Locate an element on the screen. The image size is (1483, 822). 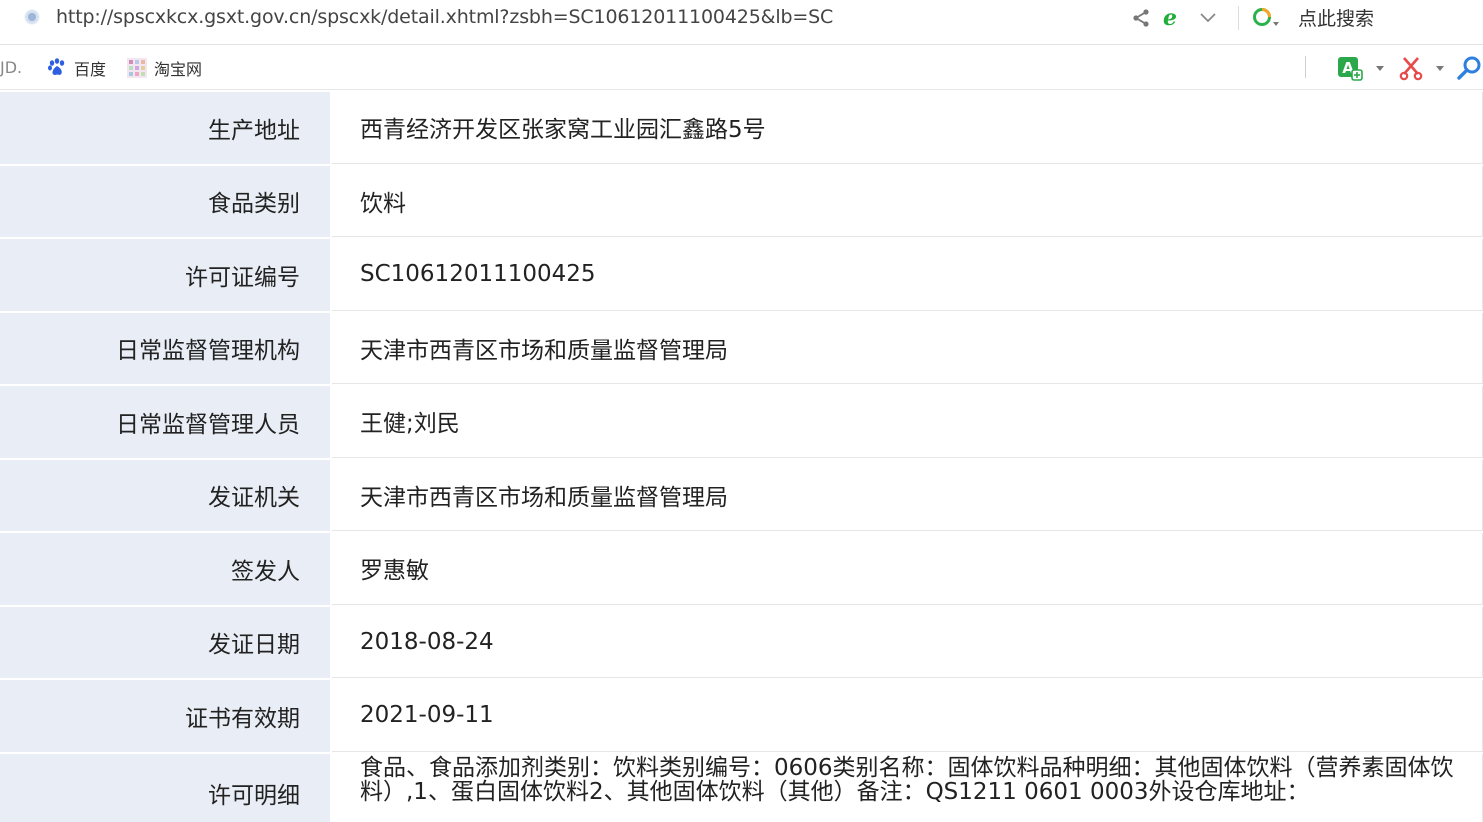
baidu-paw-icon is located at coordinates (56, 66).